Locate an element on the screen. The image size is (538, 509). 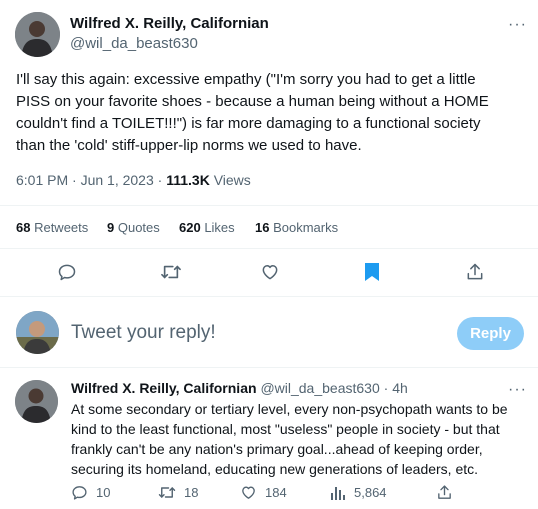
views-label: Views is located at coordinates (230, 180).